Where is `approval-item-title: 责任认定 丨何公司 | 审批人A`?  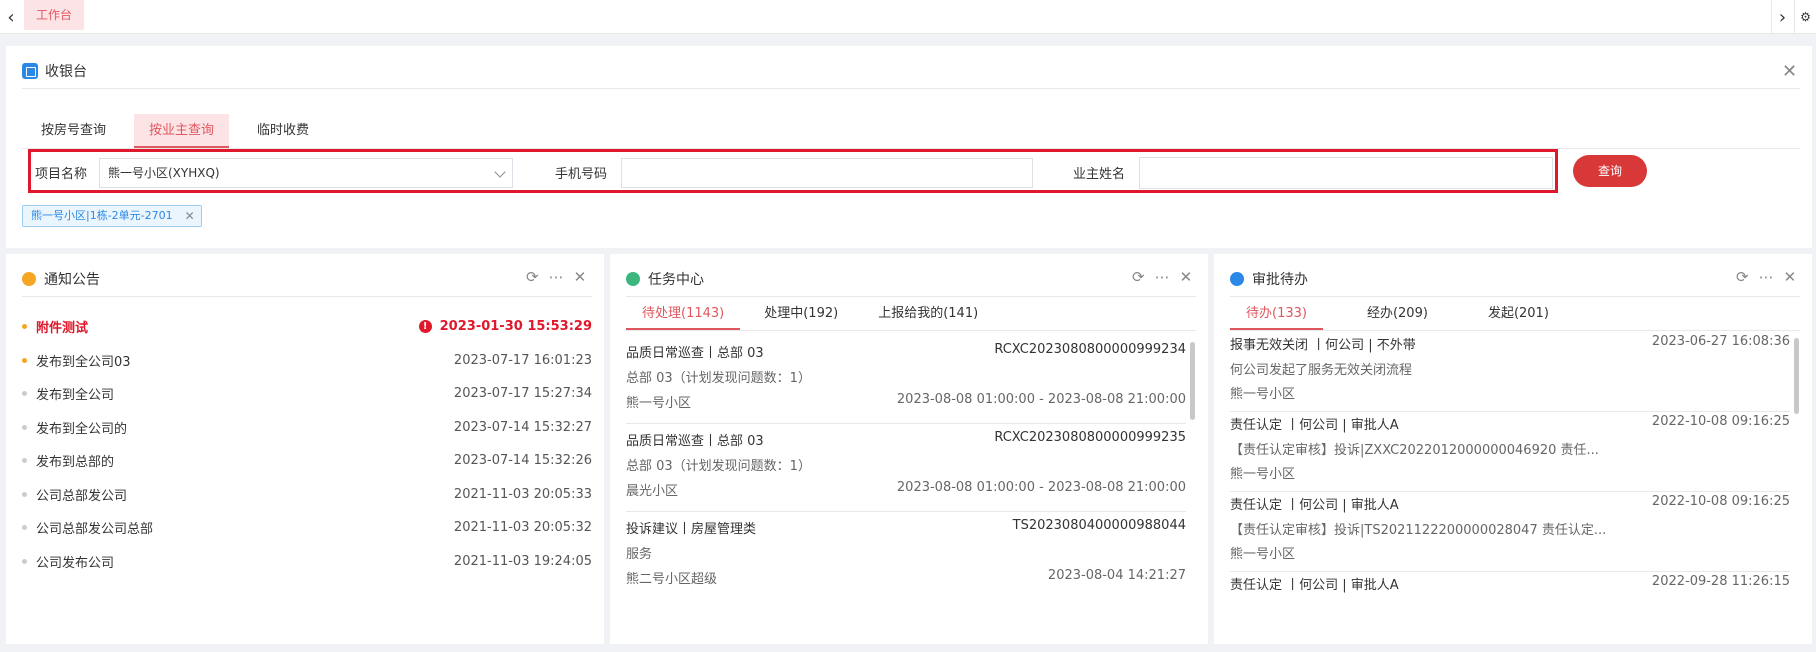 approval-item-title: 责任认定 丨何公司 | 审批人A is located at coordinates (1314, 505).